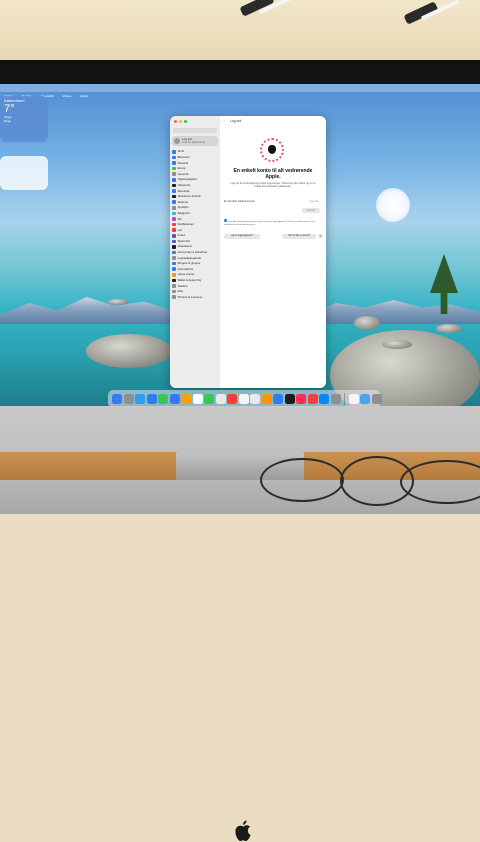 This screenshot has height=842, width=480. Describe the element at coordinates (181, 168) in the screenshot. I see `sidebar-item-label: Energi` at that location.